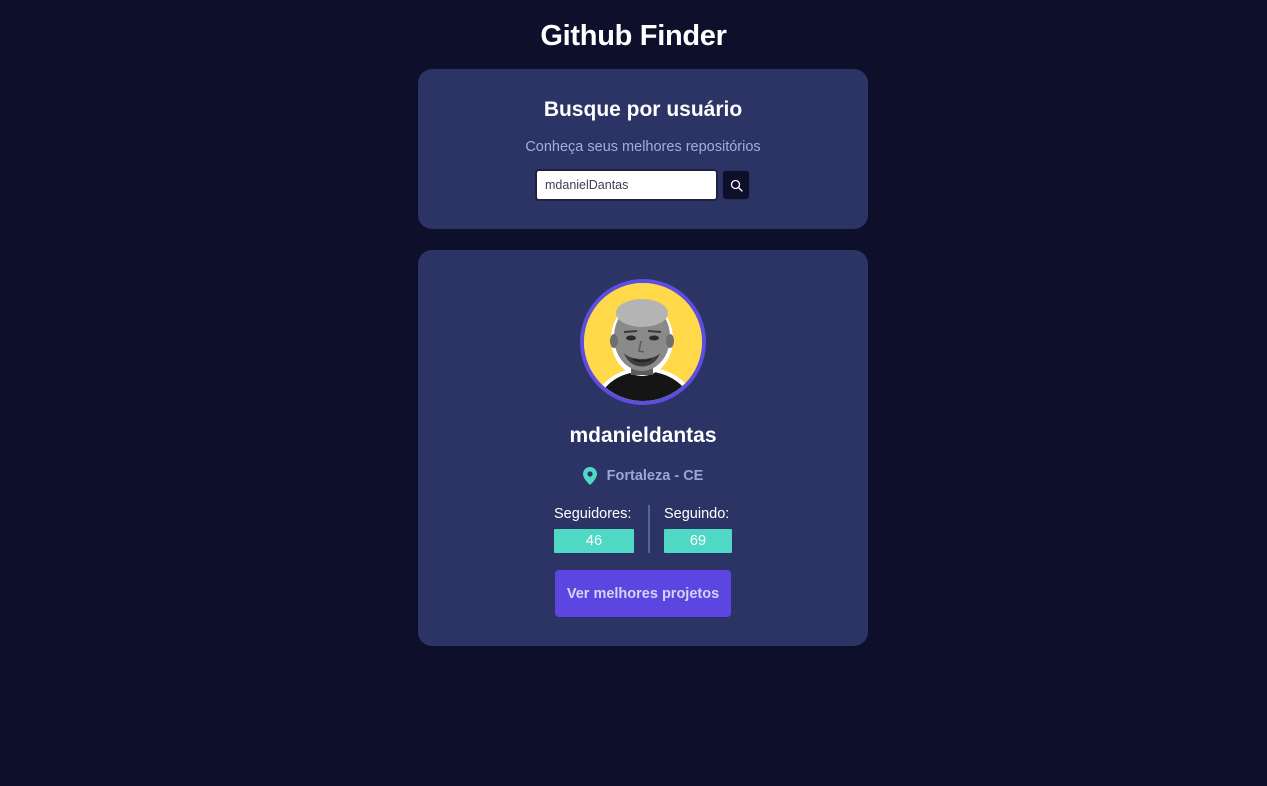  I want to click on search-button, so click(736, 185).